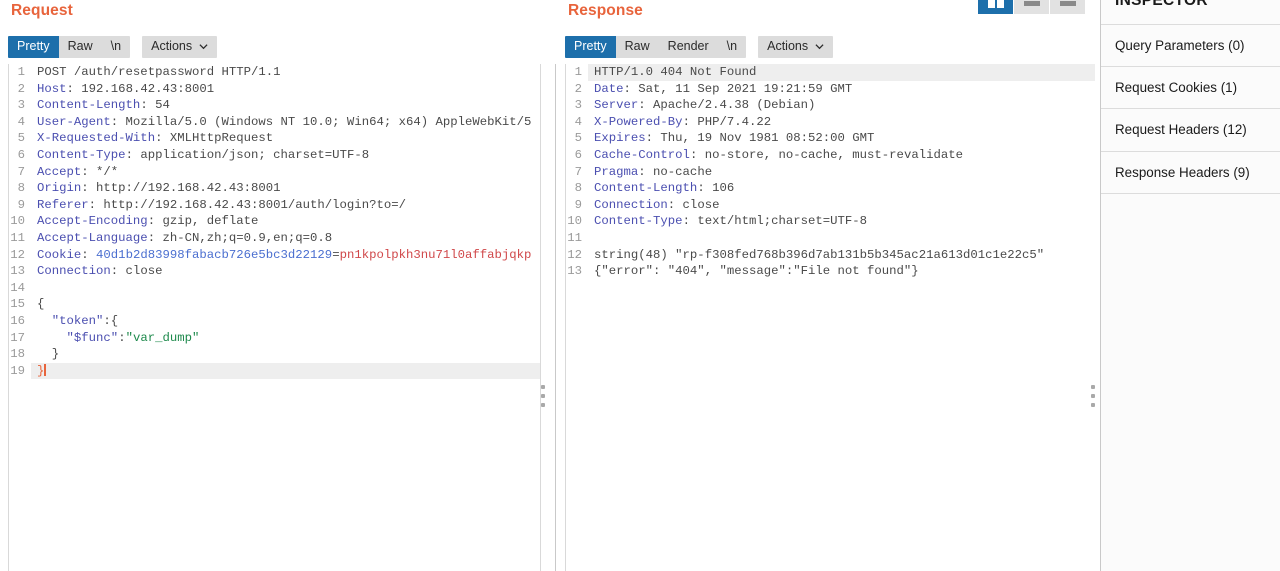 This screenshot has height=571, width=1280. What do you see at coordinates (33, 47) in the screenshot?
I see `request-tab-pretty: Pretty` at bounding box center [33, 47].